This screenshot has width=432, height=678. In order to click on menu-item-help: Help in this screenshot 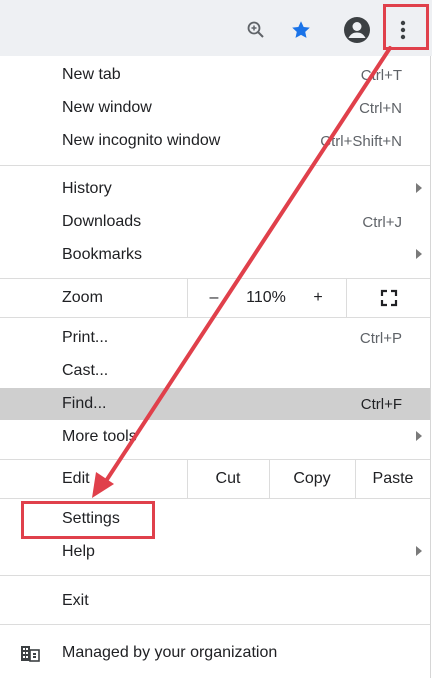, I will do `click(215, 552)`.